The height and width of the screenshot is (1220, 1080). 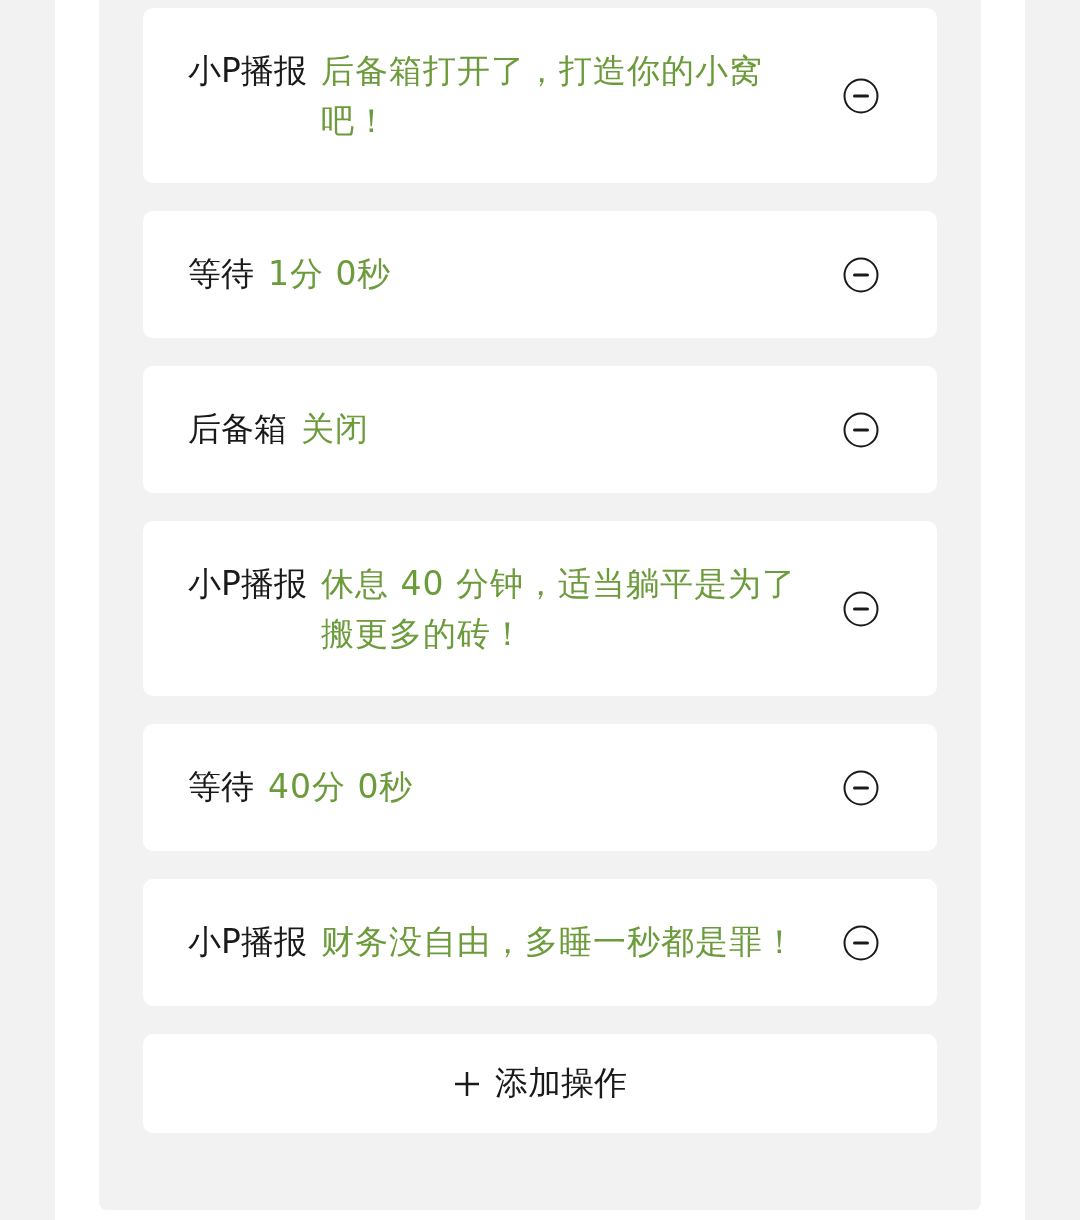 I want to click on add-action-button: 添加操作, so click(x=540, y=1083).